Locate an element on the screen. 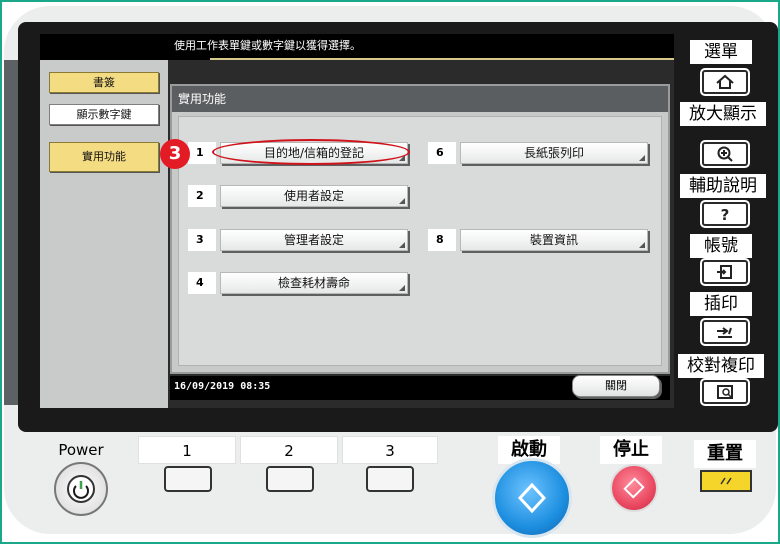 The width and height of the screenshot is (780, 544). interrupt-icon is located at coordinates (725, 332).